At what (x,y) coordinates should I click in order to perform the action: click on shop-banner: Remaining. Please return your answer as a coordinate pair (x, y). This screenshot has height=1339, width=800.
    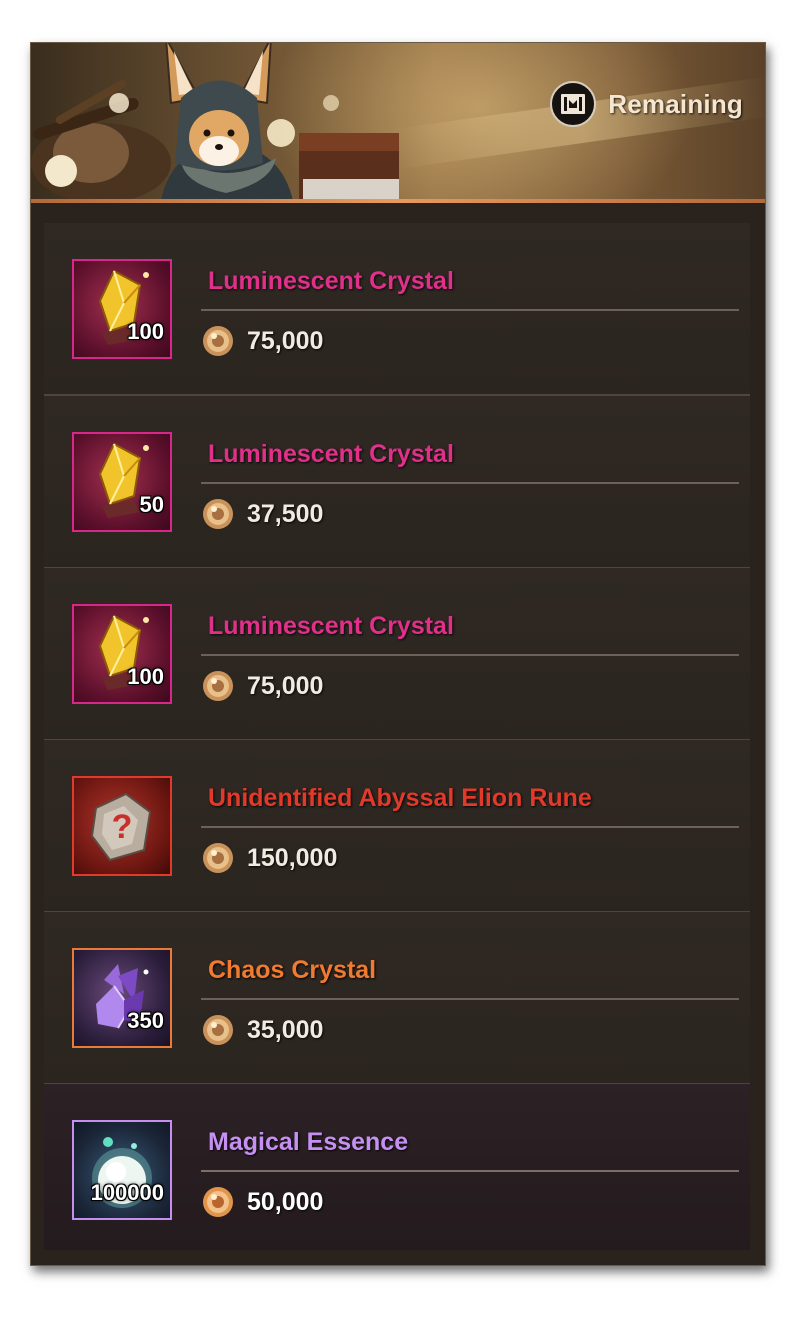
    Looking at the image, I should click on (398, 122).